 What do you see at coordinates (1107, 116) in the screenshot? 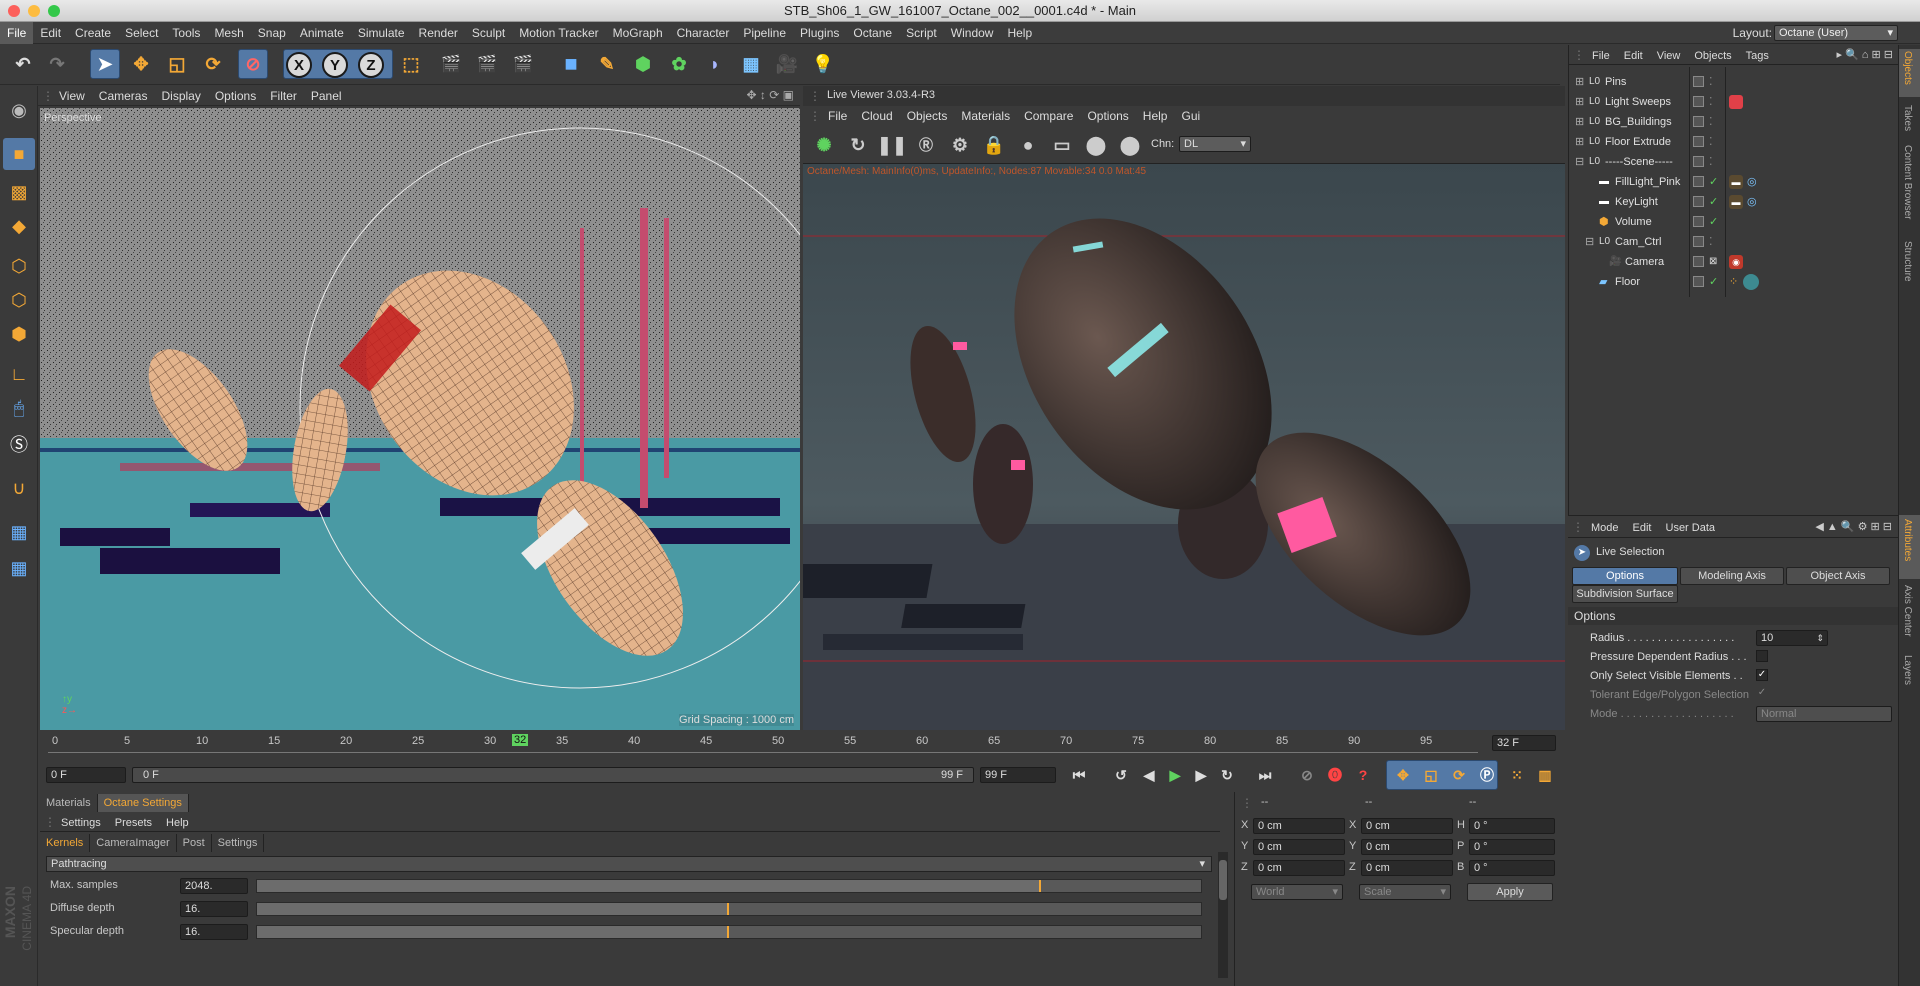
I see `lv-menu-options: Options` at bounding box center [1107, 116].